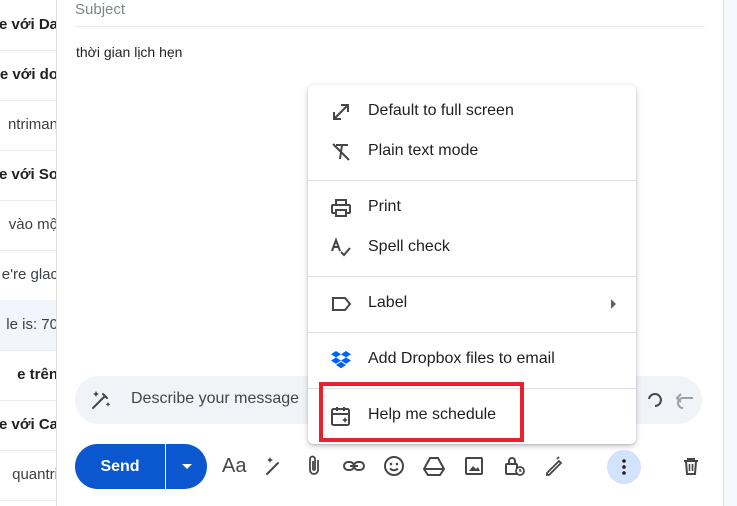 This screenshot has height=506, width=737. I want to click on photo-icon, so click(474, 466).